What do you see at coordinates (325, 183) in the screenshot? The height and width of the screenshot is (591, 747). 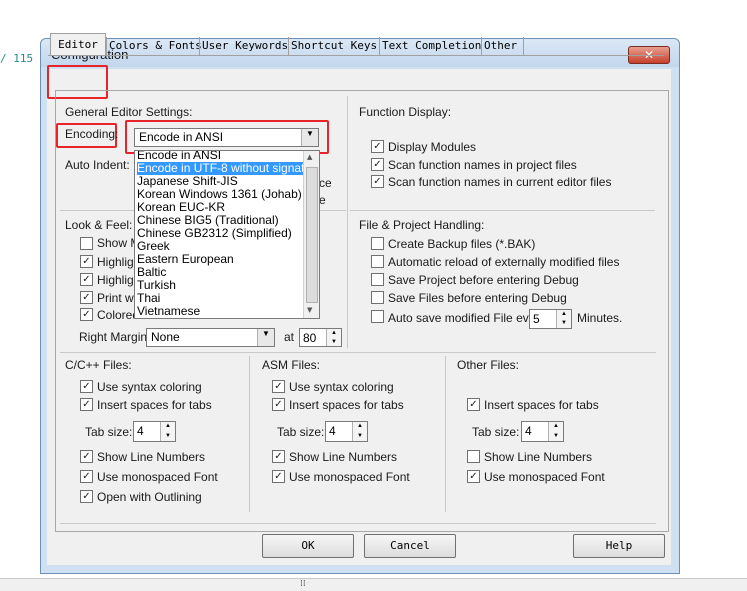 I see `auto-indent-partial-text: ce` at bounding box center [325, 183].